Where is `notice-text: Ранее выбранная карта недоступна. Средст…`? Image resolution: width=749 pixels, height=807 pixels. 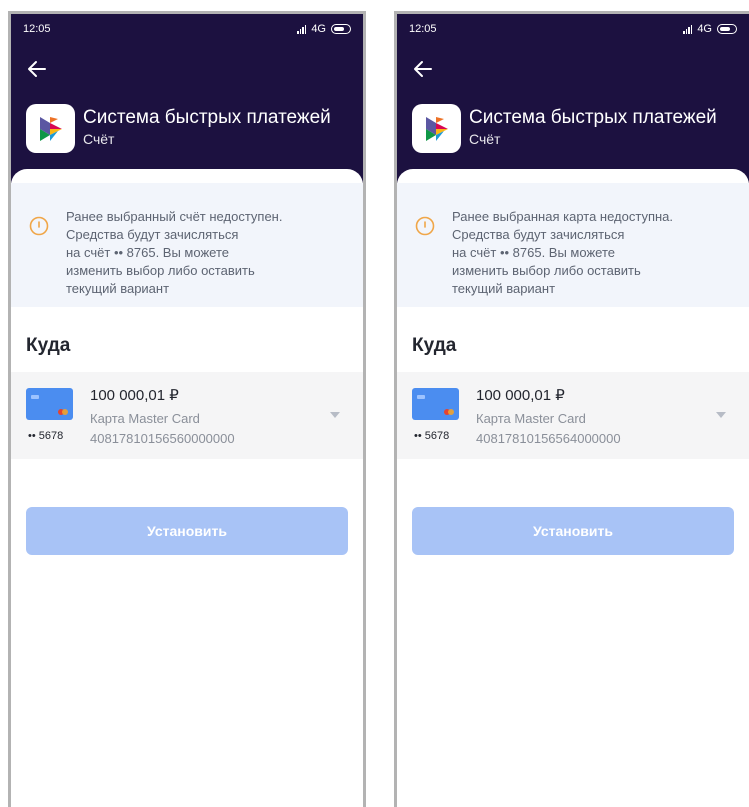 notice-text: Ранее выбранная карта недоступна. Средст… is located at coordinates (582, 253).